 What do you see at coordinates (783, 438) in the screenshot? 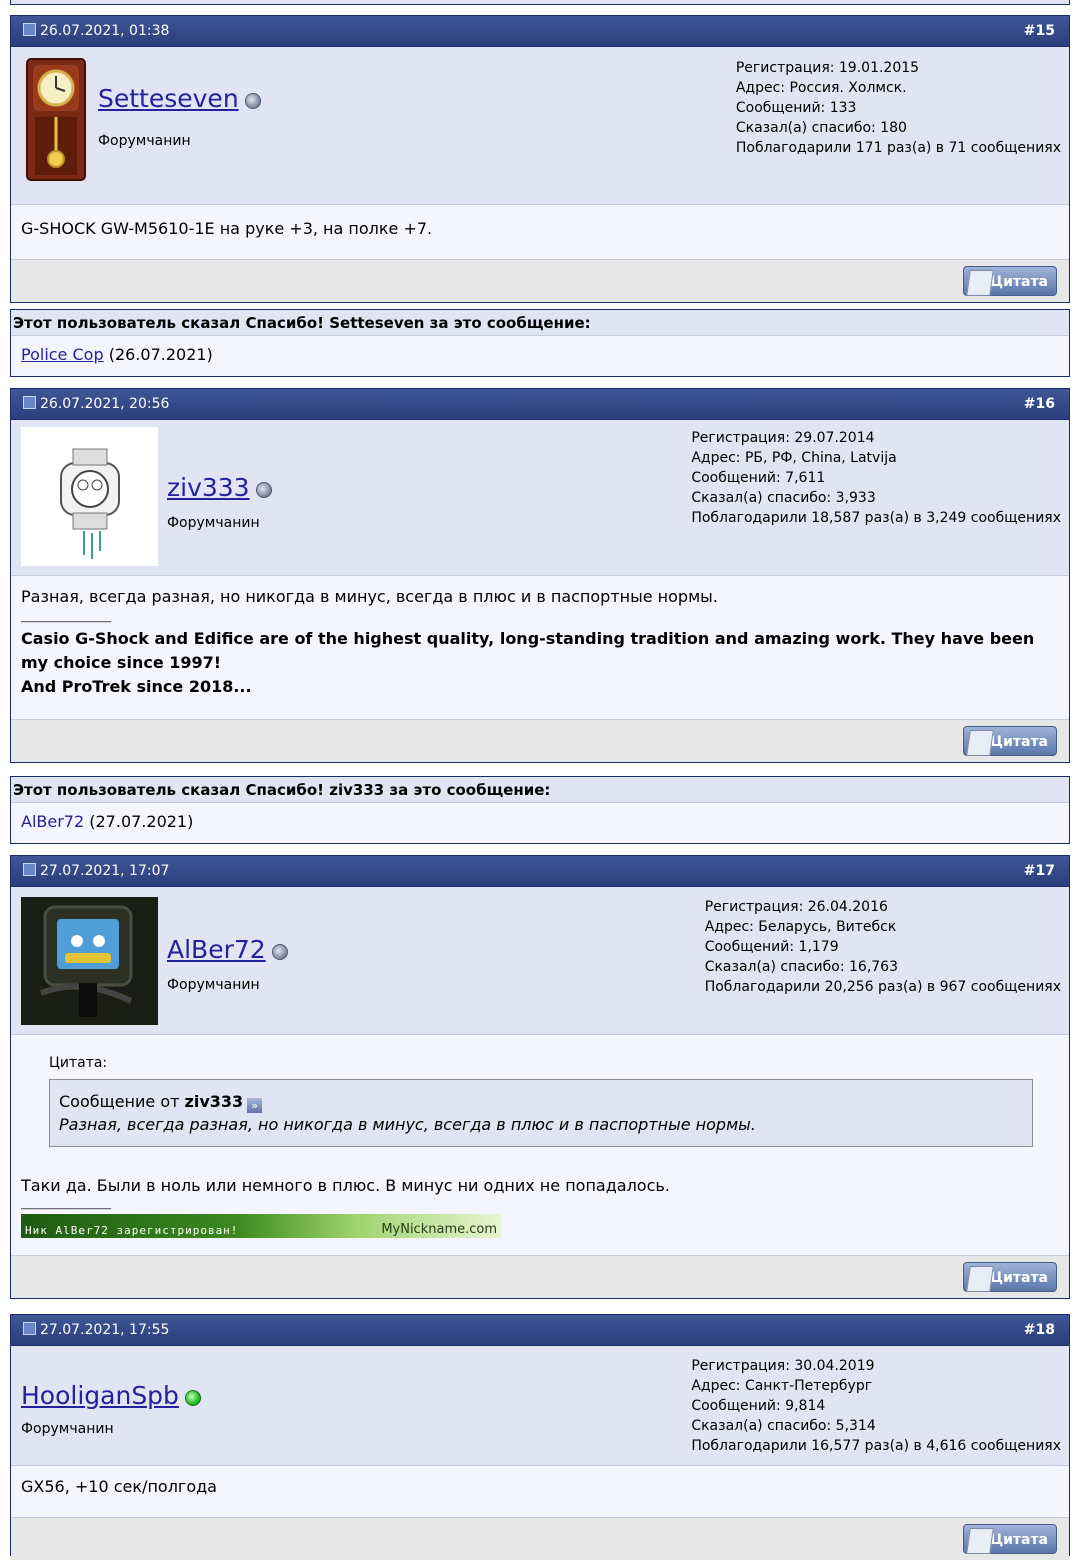
I see `stat-registration: Регистрация: 29.07.2014` at bounding box center [783, 438].